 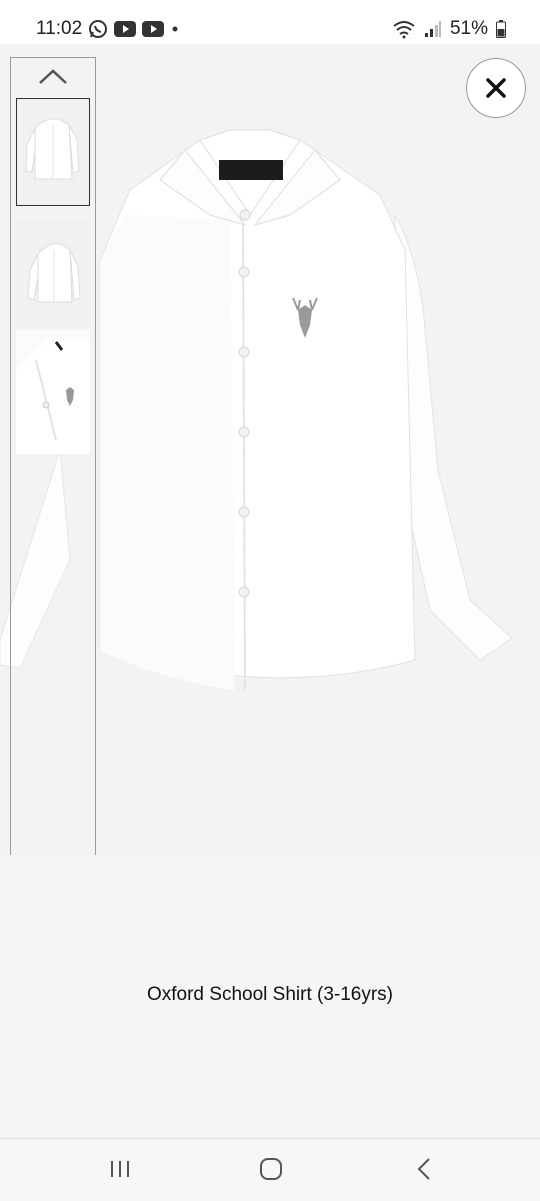 I want to click on battery-icon, so click(x=501, y=29).